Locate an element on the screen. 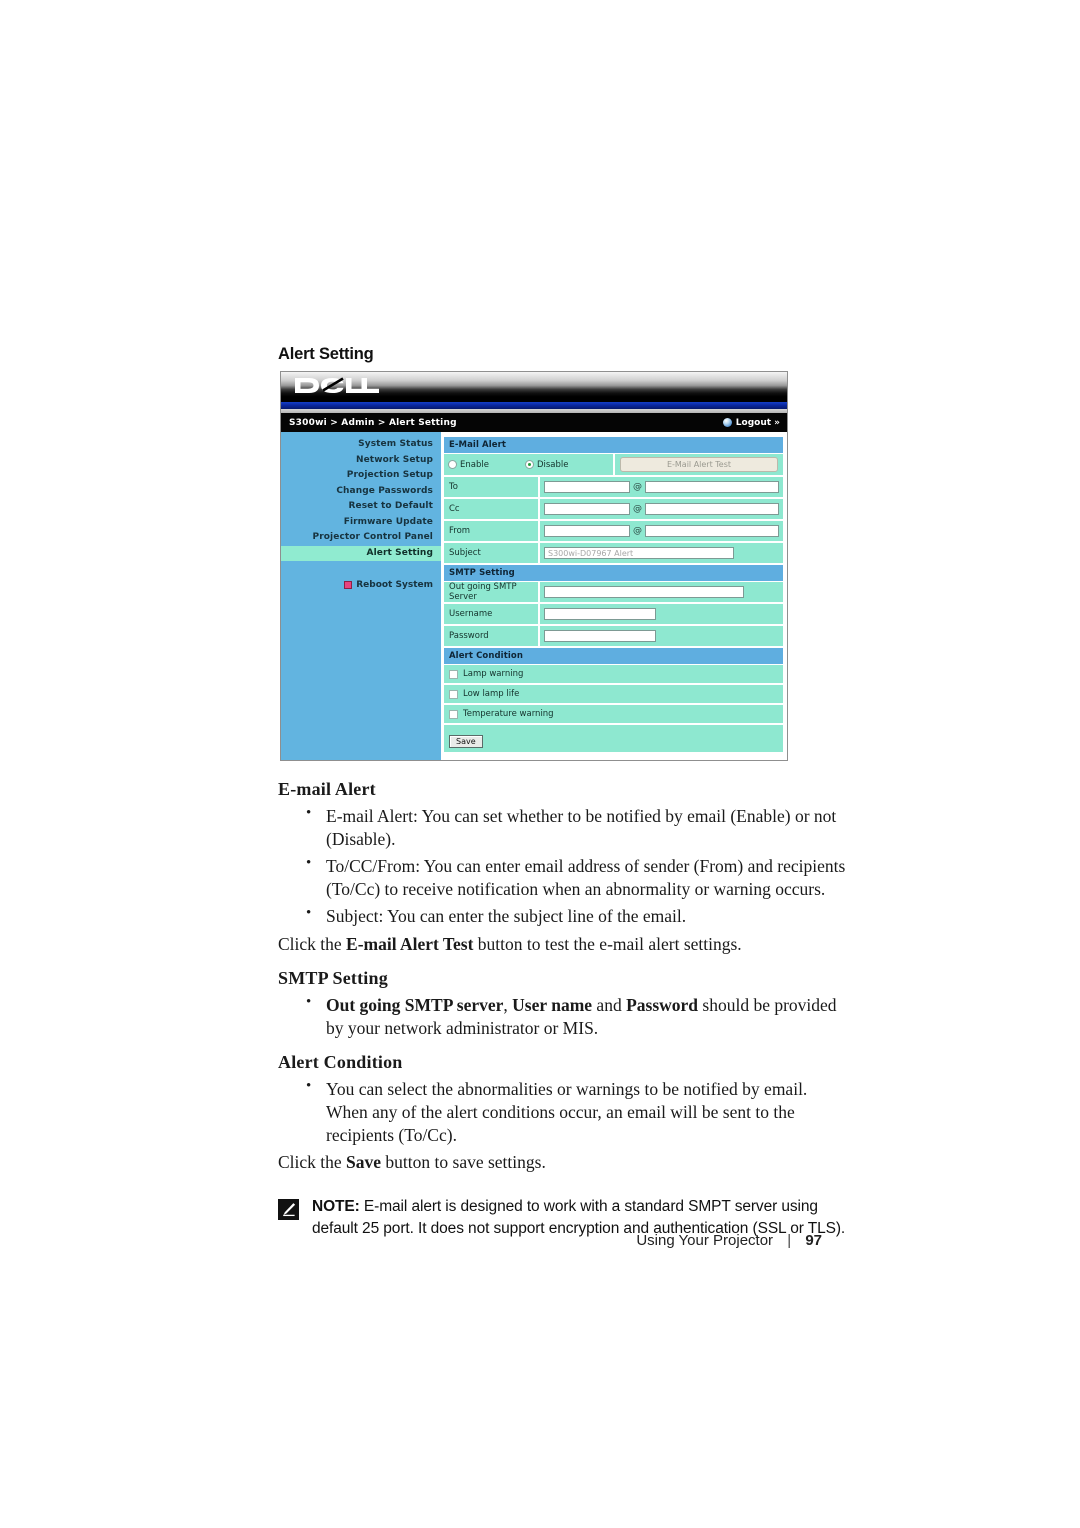 This screenshot has width=1080, height=1528. radio-disable: Disable is located at coordinates (546, 464).